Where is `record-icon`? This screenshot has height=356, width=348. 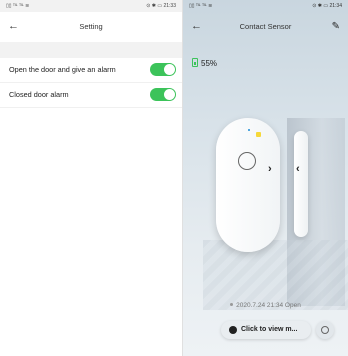
record-icon is located at coordinates (233, 330).